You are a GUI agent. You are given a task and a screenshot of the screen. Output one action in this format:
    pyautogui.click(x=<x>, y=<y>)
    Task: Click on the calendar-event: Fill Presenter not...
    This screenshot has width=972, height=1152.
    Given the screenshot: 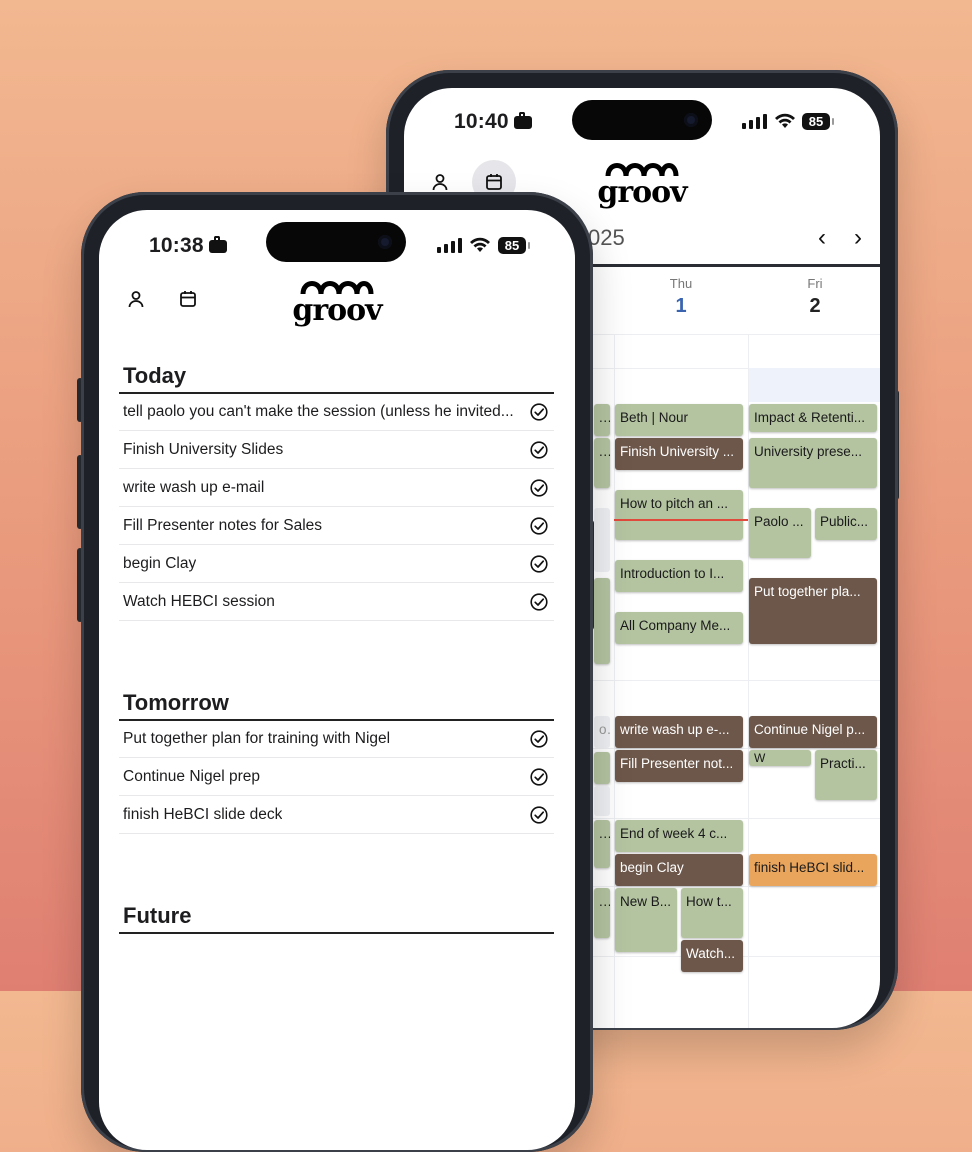 What is the action you would take?
    pyautogui.click(x=679, y=766)
    